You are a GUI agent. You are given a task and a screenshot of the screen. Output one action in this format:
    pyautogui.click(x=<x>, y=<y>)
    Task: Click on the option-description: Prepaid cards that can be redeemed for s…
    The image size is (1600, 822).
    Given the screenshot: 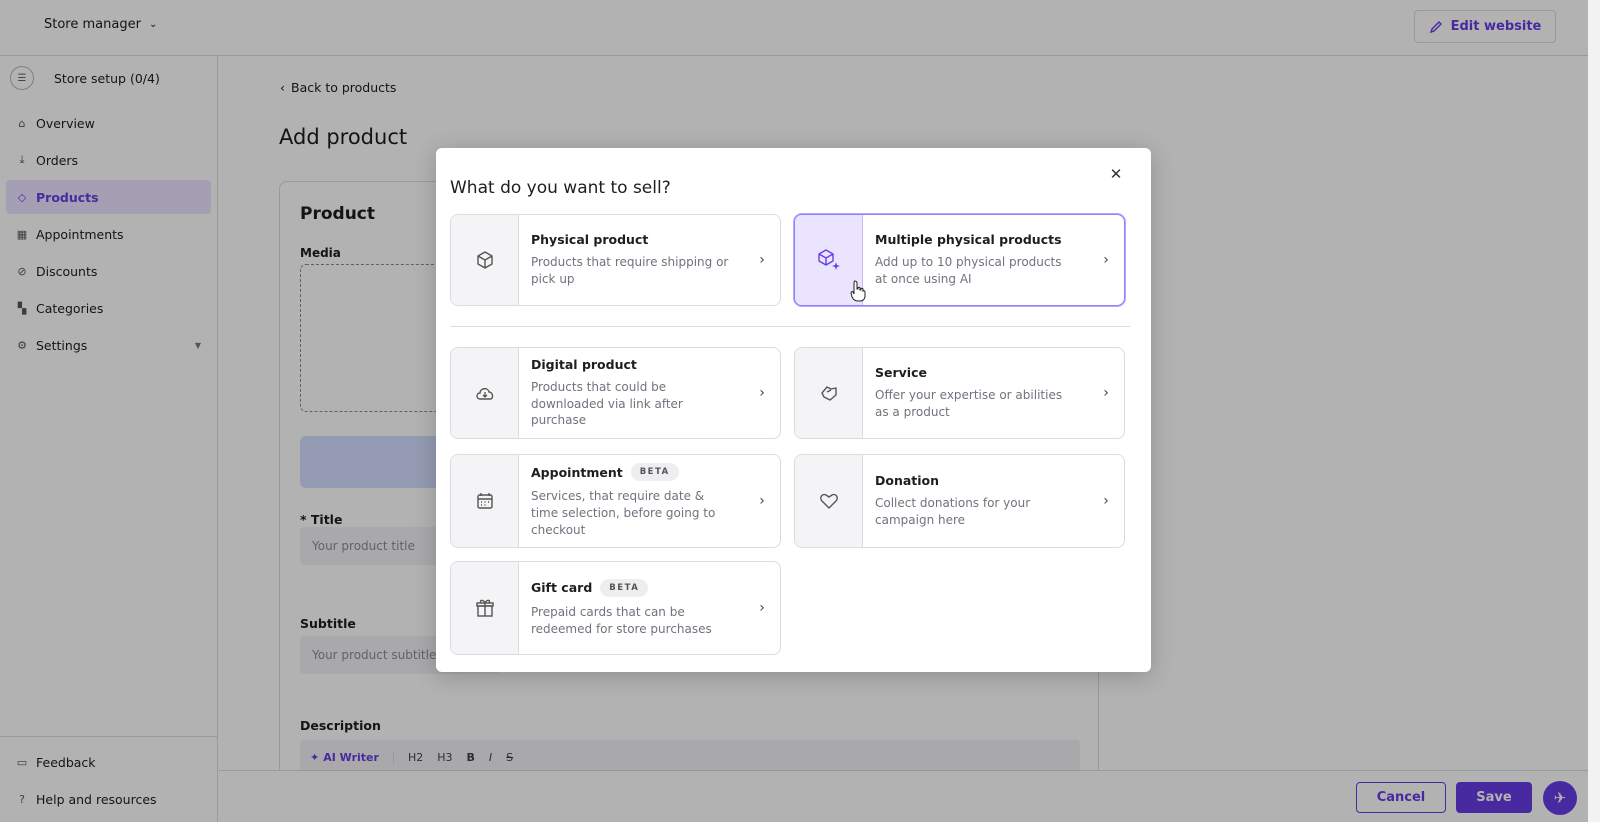 What is the action you would take?
    pyautogui.click(x=621, y=620)
    